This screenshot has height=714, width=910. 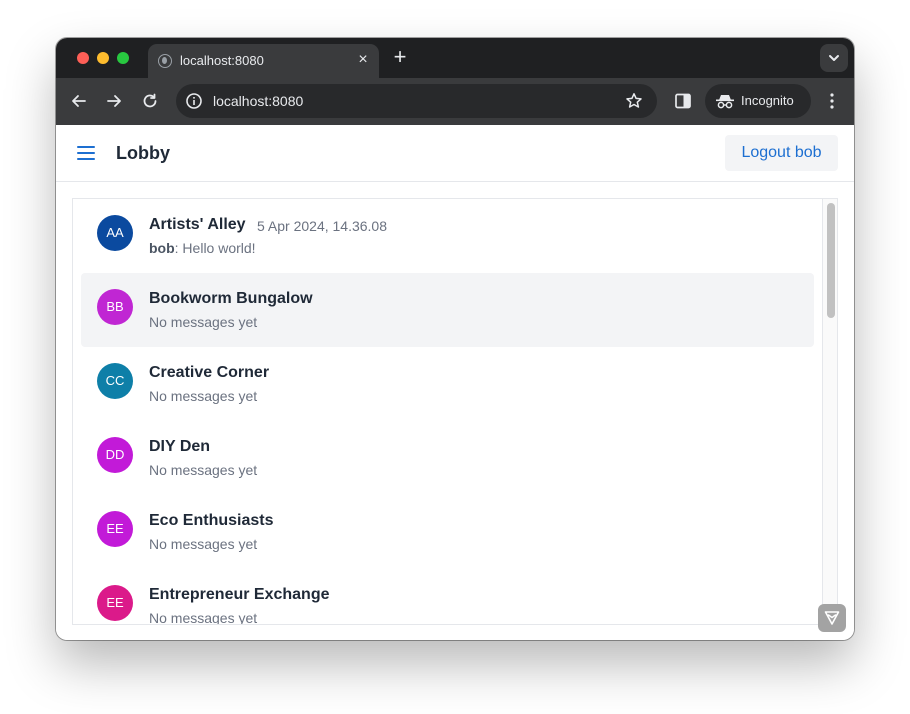 I want to click on room-item-bookworm-bungalow: BB Bookworm Bungalow No messages yet, so click(x=447, y=310).